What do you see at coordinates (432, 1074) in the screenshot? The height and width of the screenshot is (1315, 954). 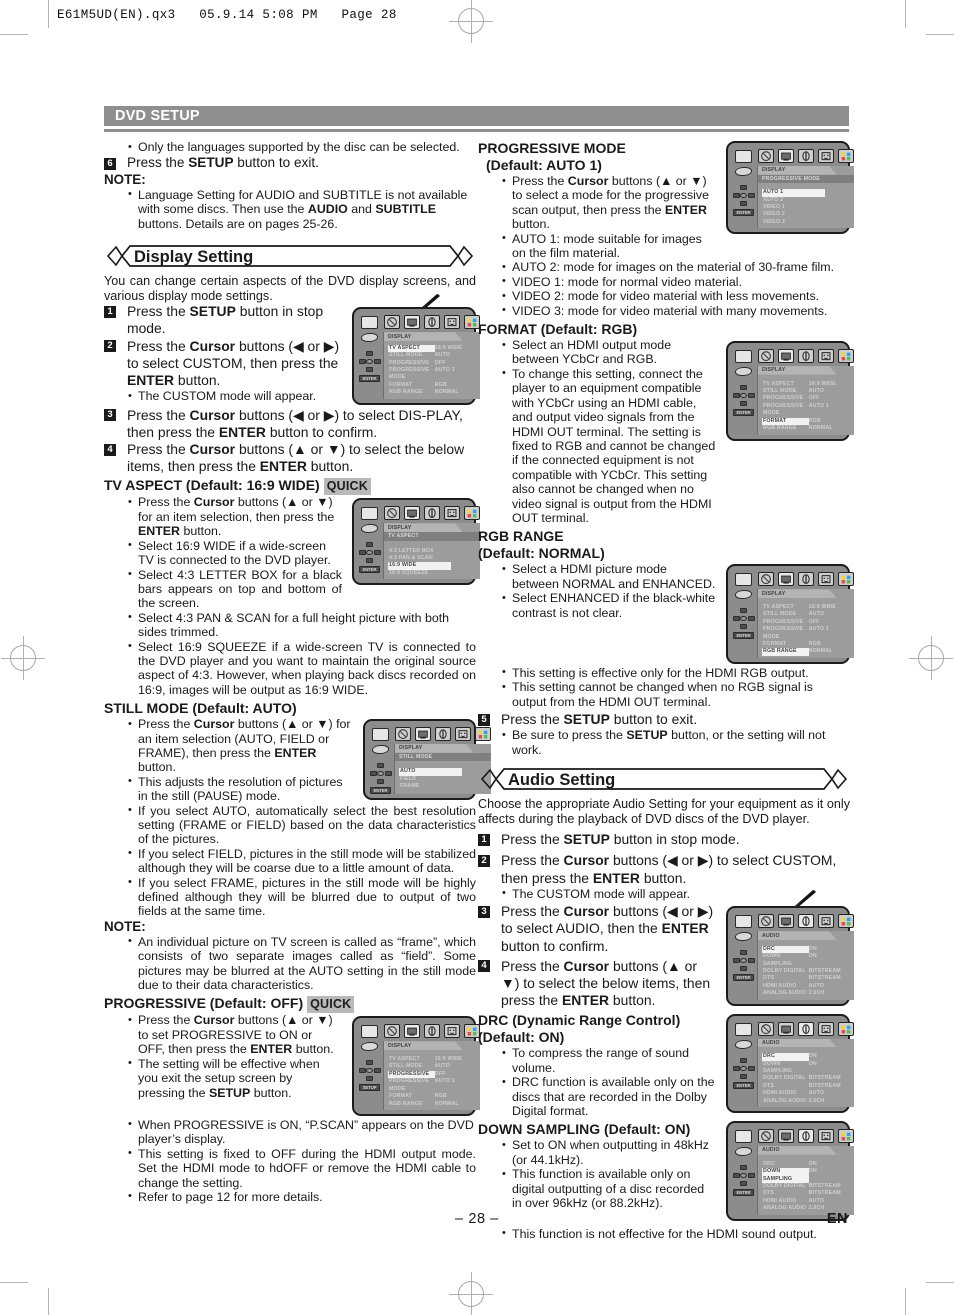 I see `osd-row-selected: PROGRESSIVE OFF` at bounding box center [432, 1074].